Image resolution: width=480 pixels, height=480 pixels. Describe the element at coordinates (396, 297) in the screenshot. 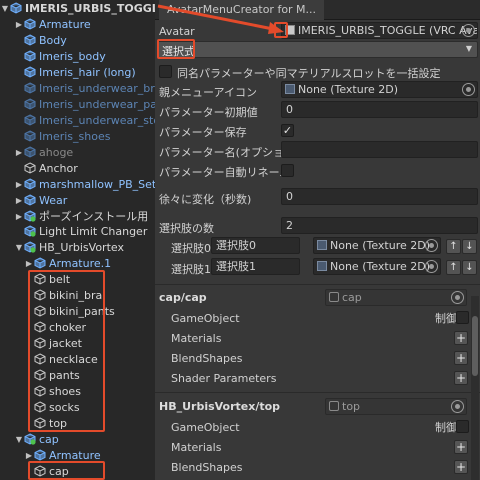

I see `section-ref-field: cap` at that location.